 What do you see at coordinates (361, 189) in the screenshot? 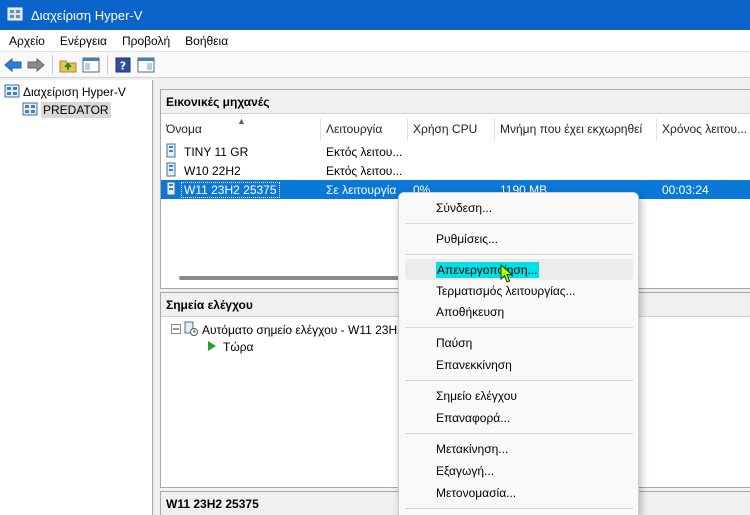
I see `vm-state: Σε λειτουργία` at bounding box center [361, 189].